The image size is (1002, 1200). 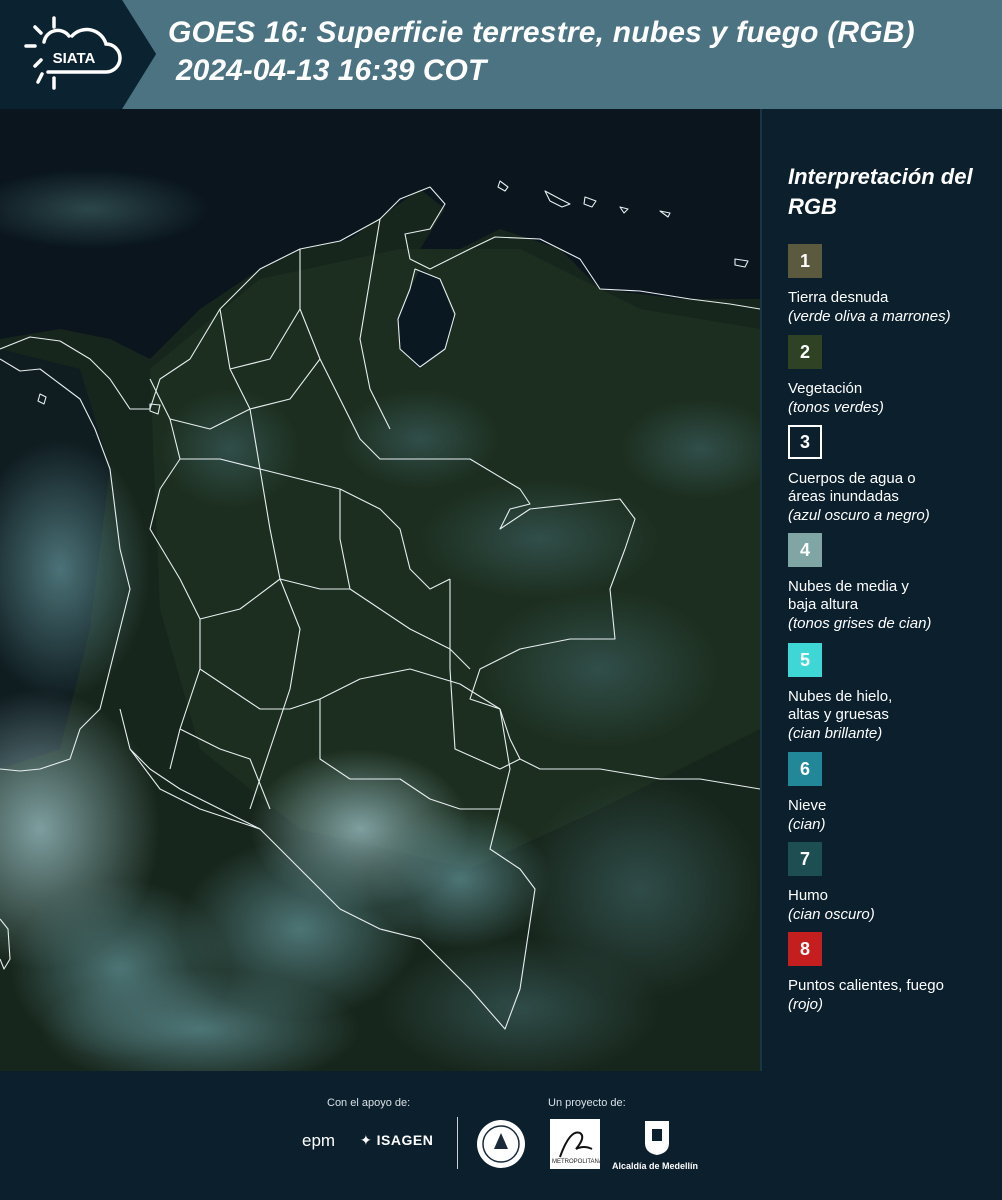 I want to click on legend-item: 1 Tierra desnuda (verde oliva a marrones), so click(x=893, y=285).